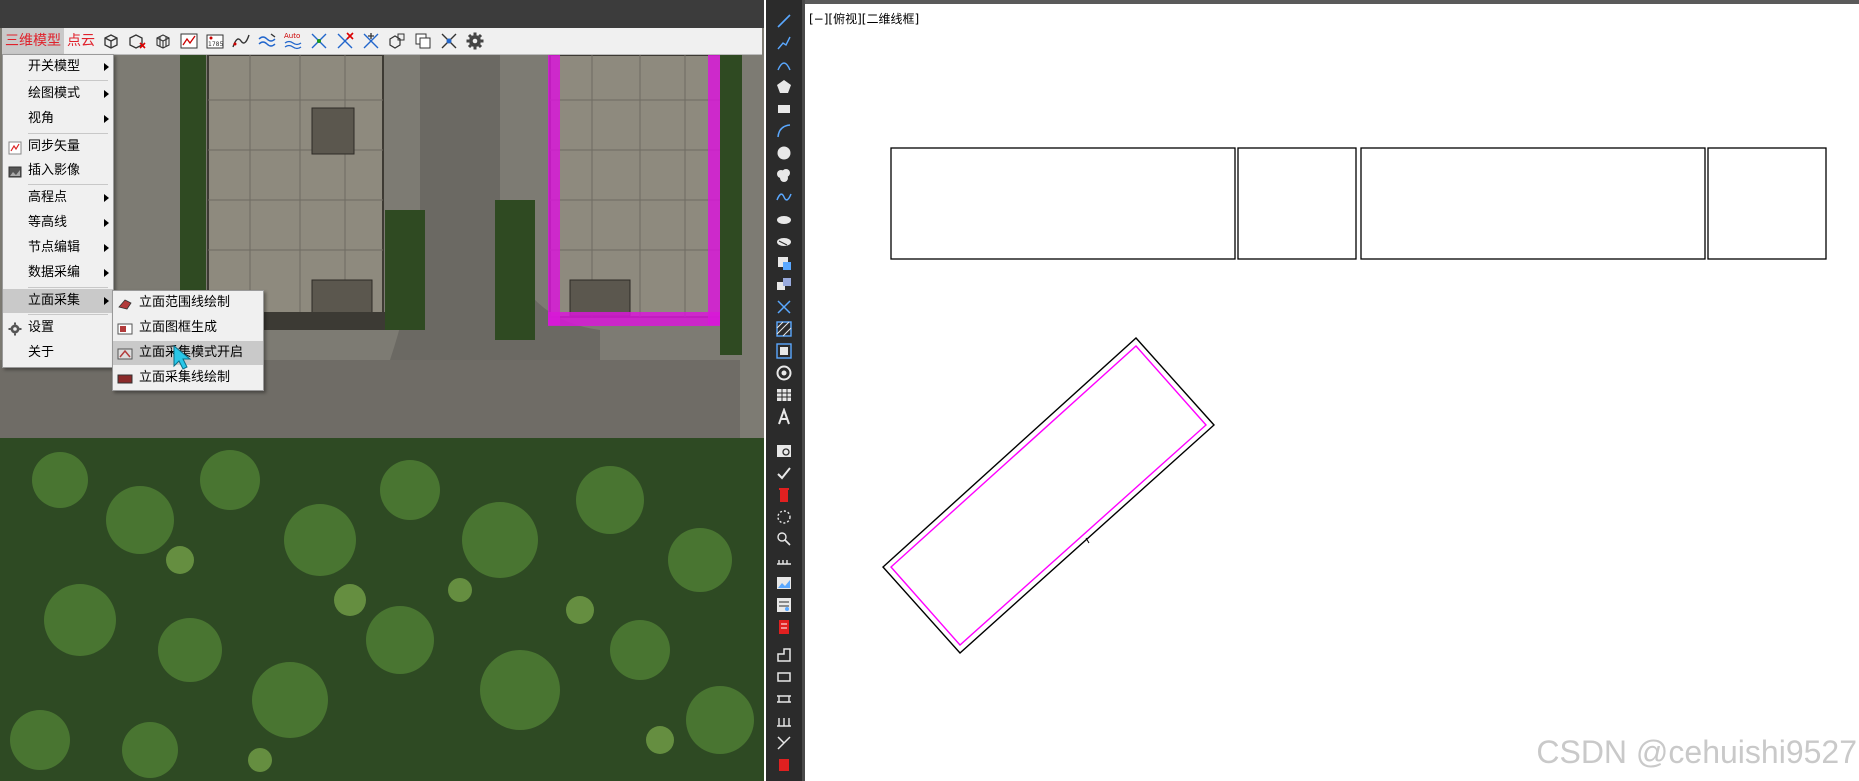  I want to click on spline-icon, so click(784, 197).